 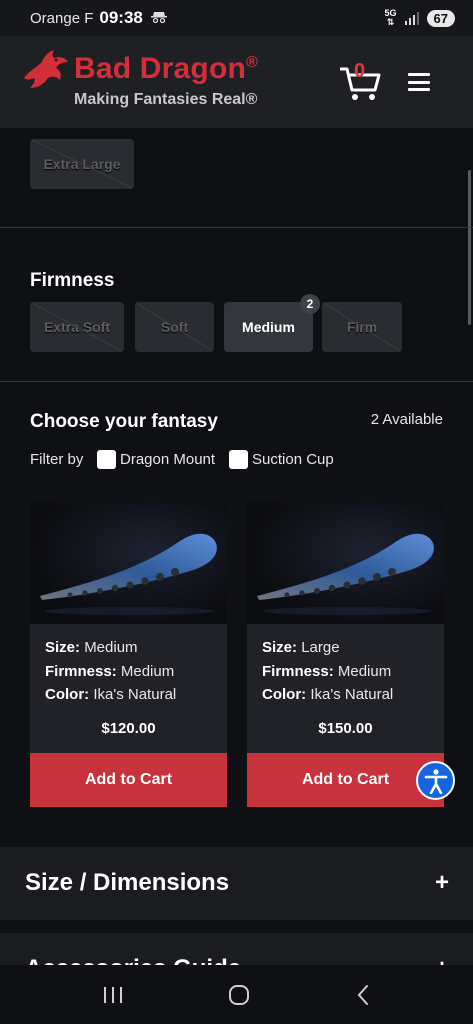 What do you see at coordinates (363, 995) in the screenshot?
I see `back-icon` at bounding box center [363, 995].